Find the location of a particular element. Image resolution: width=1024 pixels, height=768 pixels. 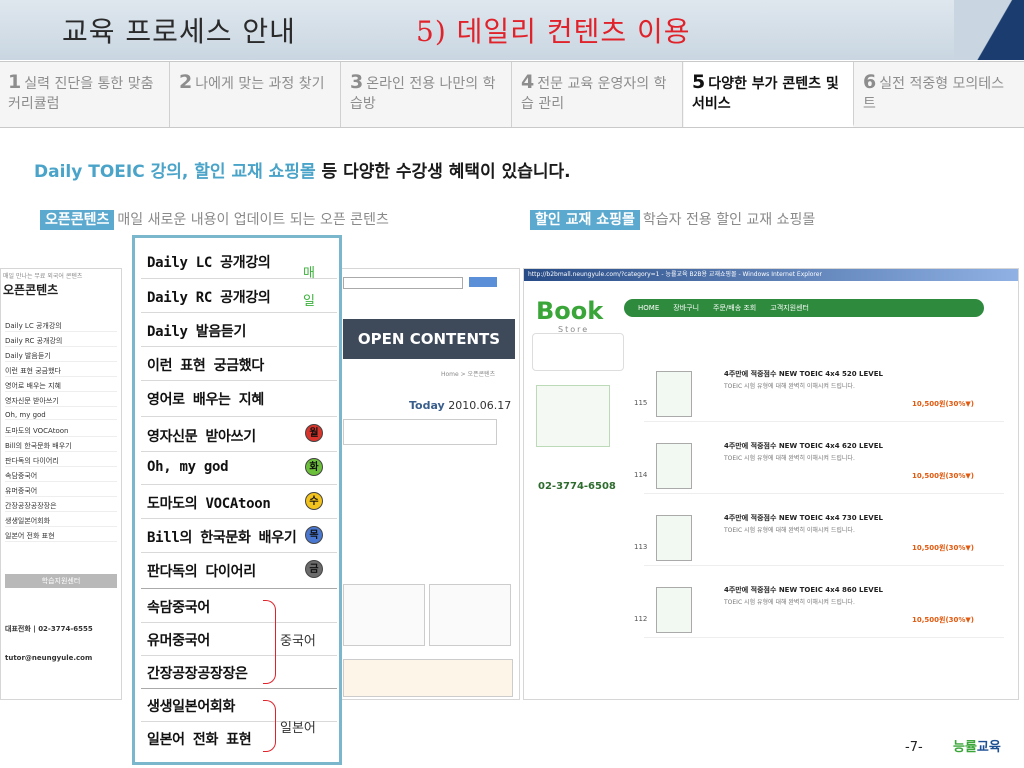

nav-home: HOME is located at coordinates (648, 308).